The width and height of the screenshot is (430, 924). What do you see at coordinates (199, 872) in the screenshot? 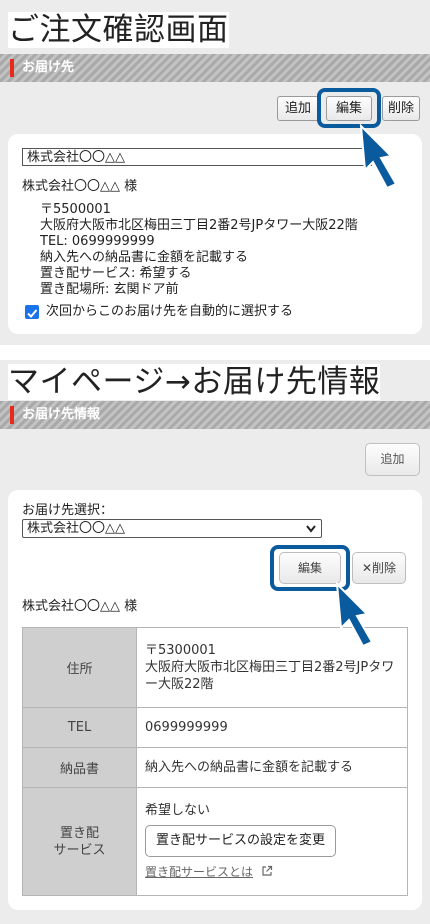
I see `okihai-info-link: 置き配サービスとは` at bounding box center [199, 872].